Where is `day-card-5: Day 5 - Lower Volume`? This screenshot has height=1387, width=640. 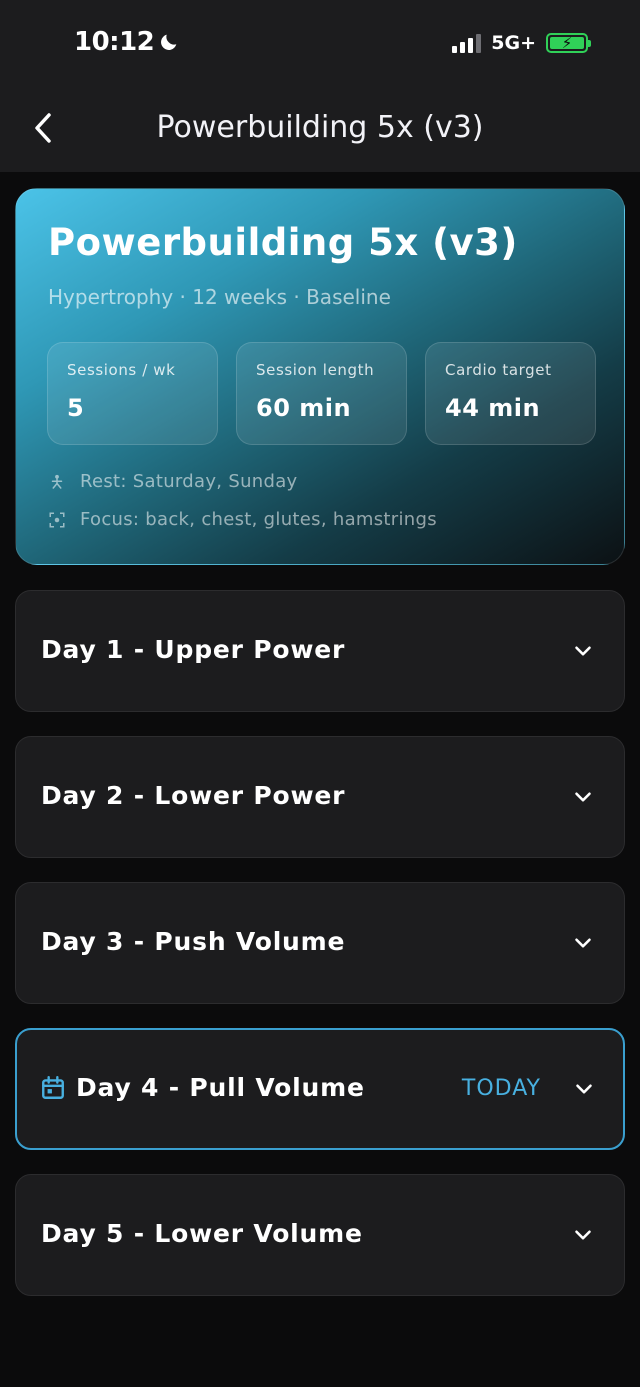
day-card-5: Day 5 - Lower Volume is located at coordinates (320, 1235).